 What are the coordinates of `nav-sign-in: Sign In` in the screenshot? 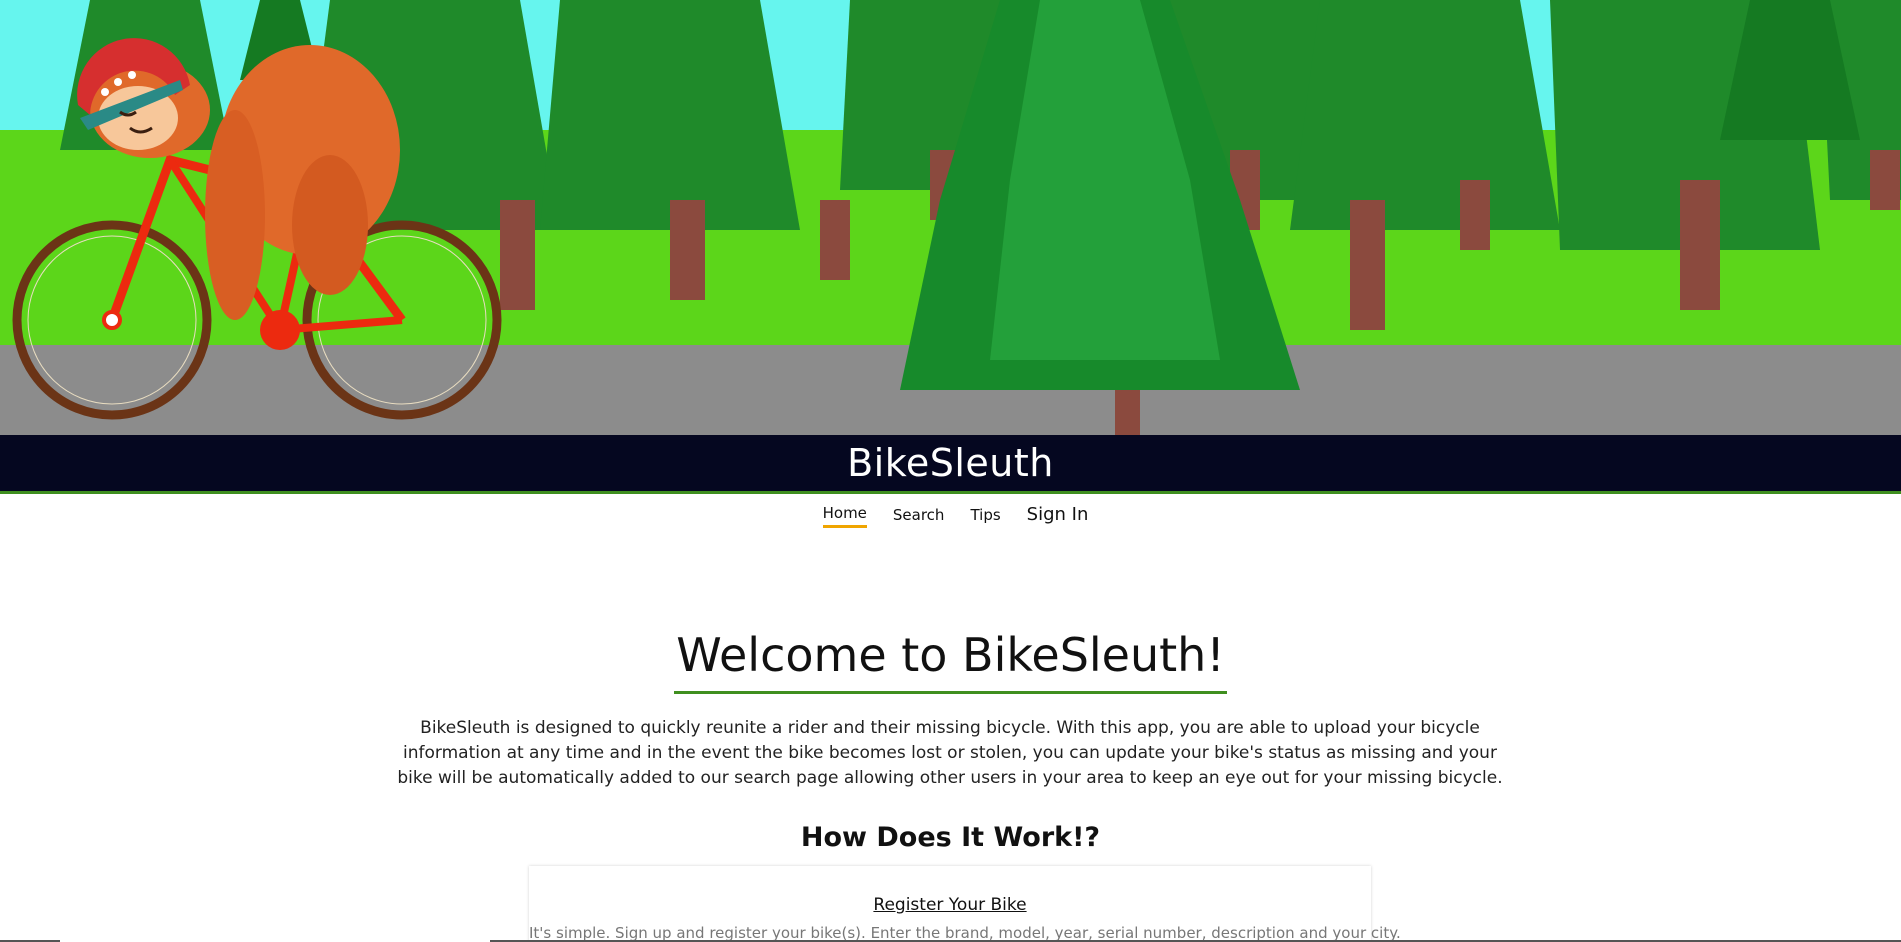 It's located at (1058, 516).